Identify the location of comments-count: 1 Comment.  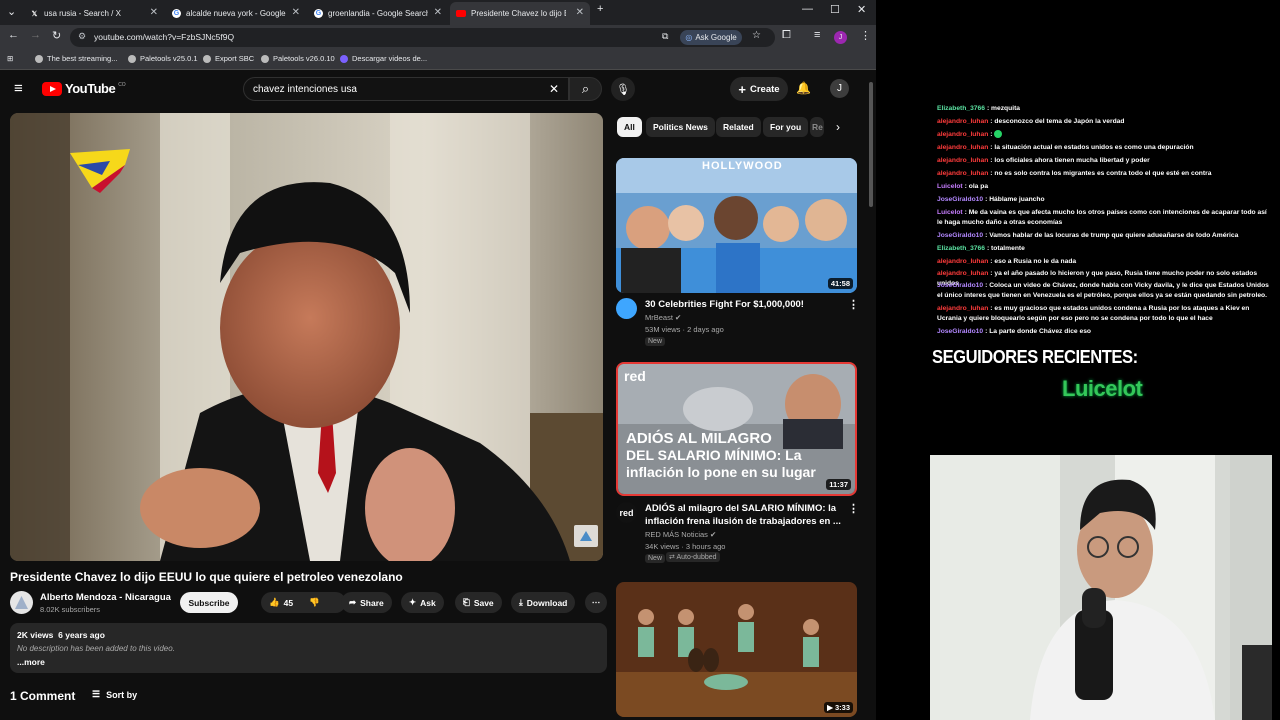
(43, 696).